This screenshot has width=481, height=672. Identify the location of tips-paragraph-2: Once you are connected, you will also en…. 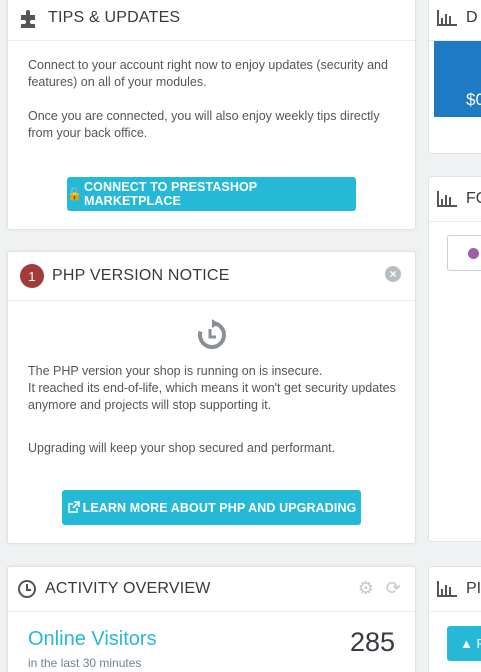
(204, 124).